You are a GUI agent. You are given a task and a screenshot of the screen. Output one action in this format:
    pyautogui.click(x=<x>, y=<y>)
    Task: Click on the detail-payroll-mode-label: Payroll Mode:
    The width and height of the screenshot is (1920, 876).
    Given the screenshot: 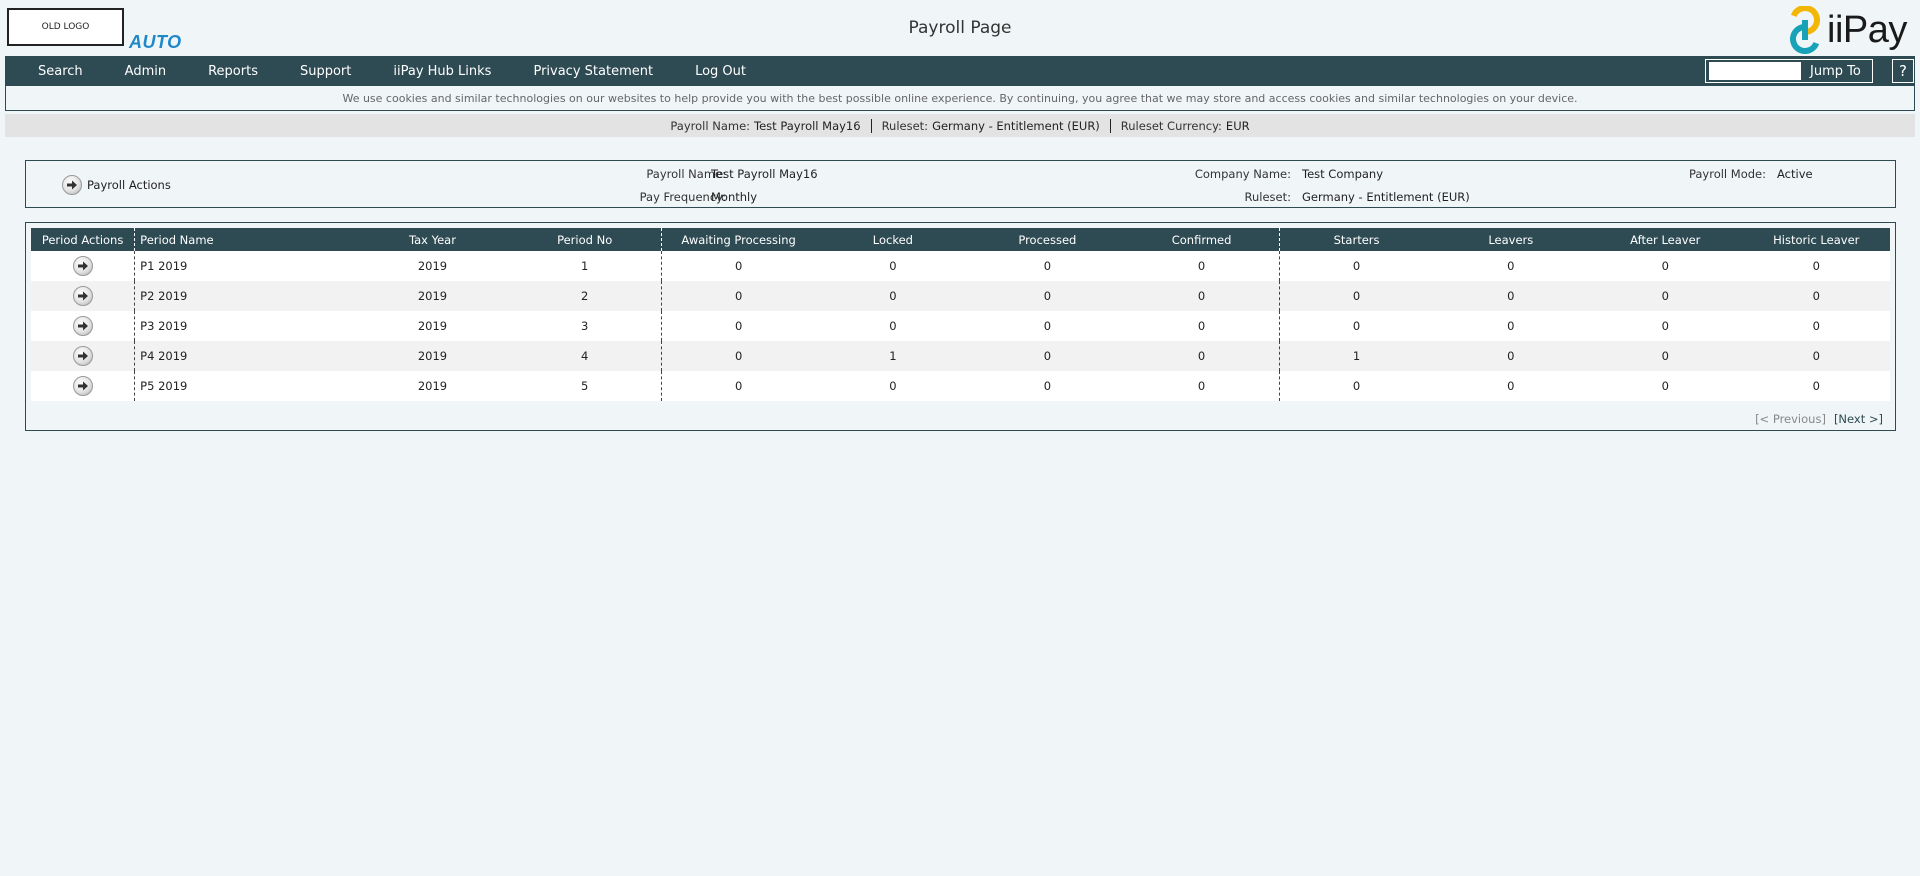 What is the action you would take?
    pyautogui.click(x=1727, y=174)
    